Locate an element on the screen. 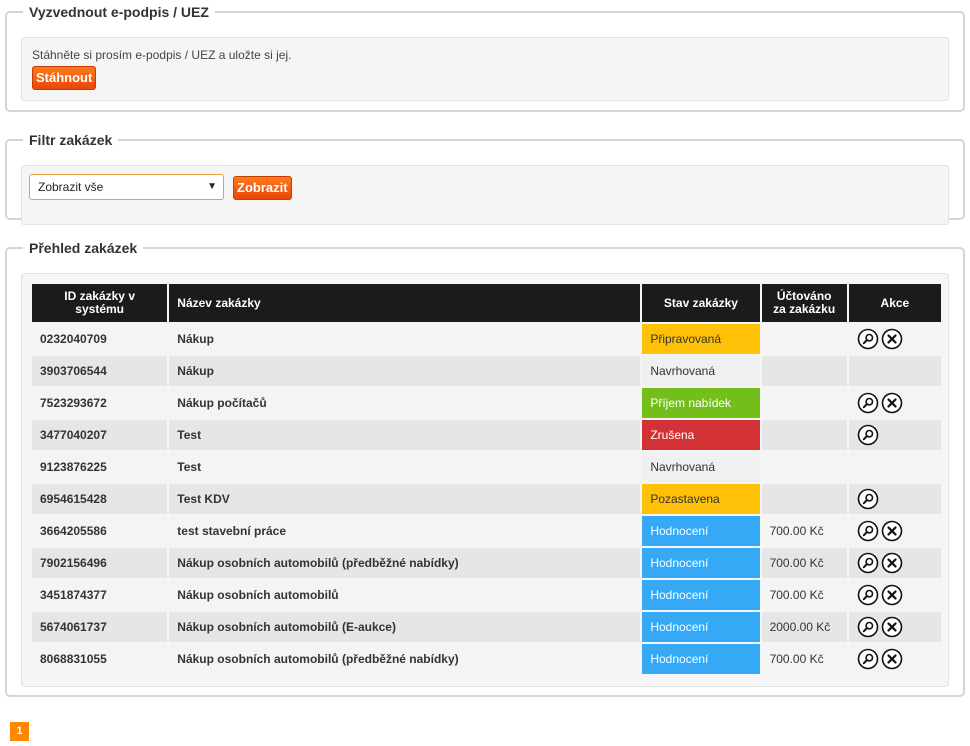 Image resolution: width=970 pixels, height=746 pixels. order-id: 5674061737 is located at coordinates (100, 627).